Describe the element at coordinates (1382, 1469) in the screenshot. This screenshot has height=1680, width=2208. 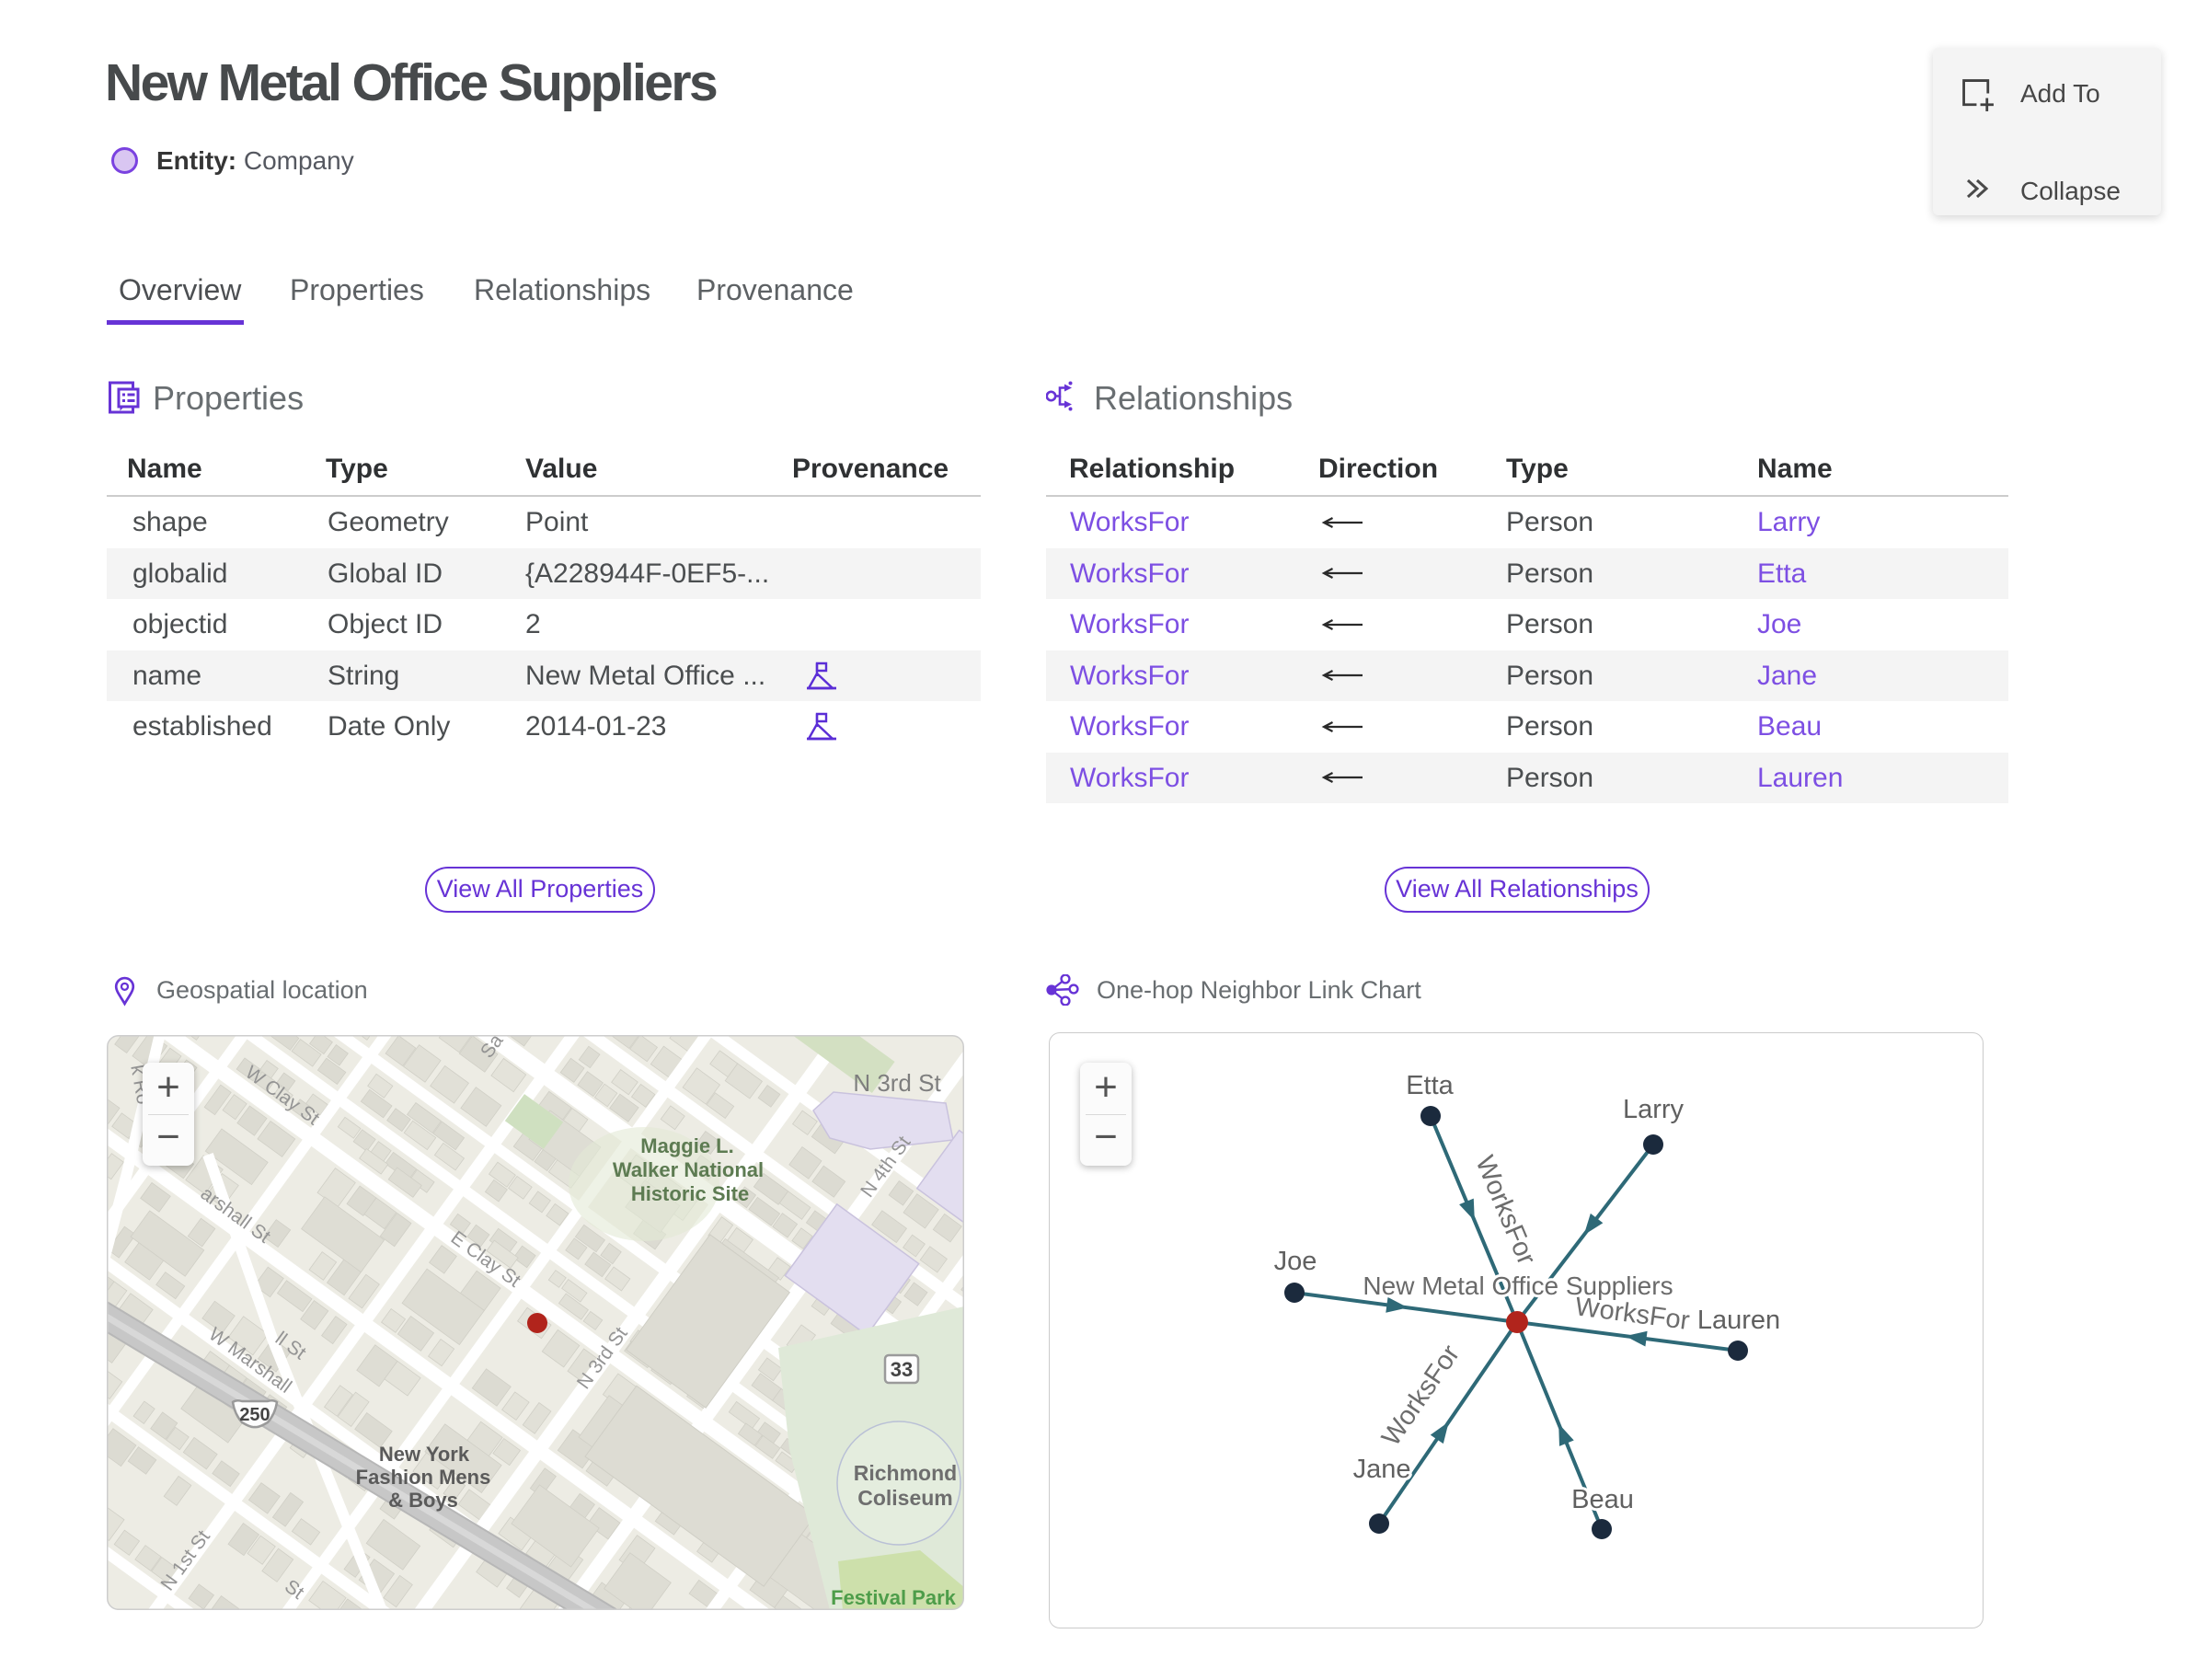
I see `svg-text: Jane` at that location.